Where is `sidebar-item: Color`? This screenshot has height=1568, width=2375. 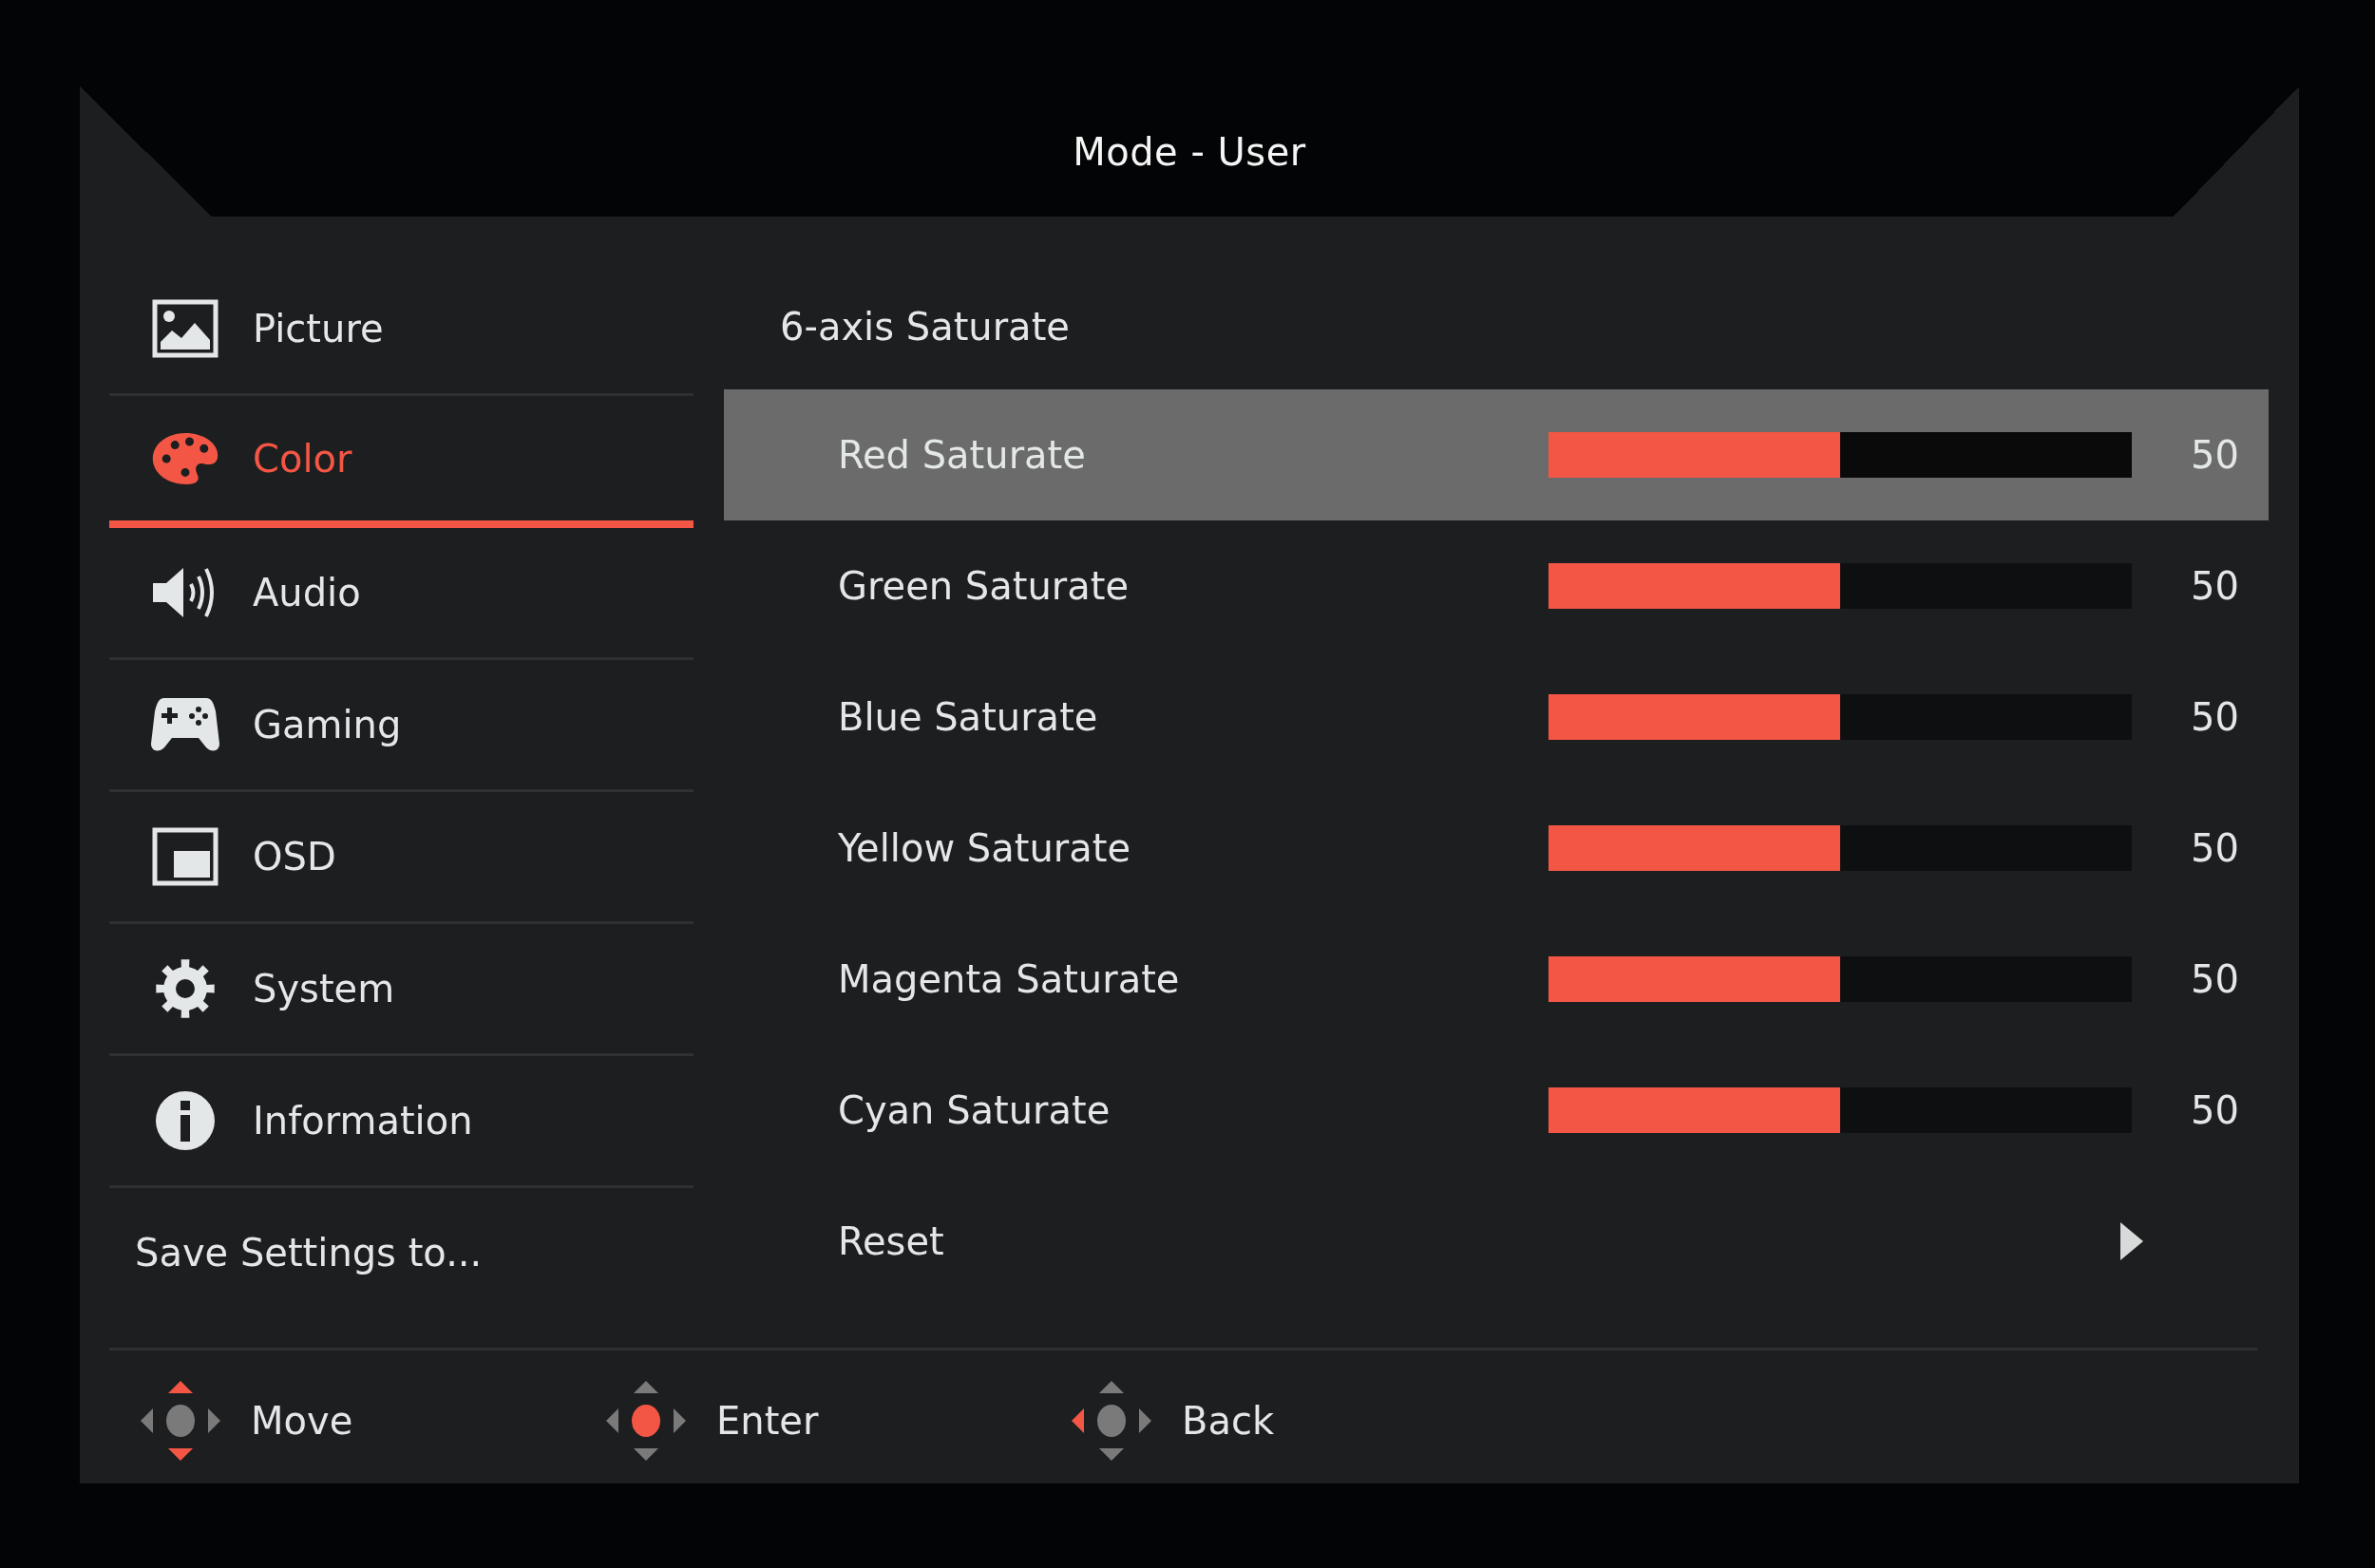
sidebar-item: Color is located at coordinates (401, 462).